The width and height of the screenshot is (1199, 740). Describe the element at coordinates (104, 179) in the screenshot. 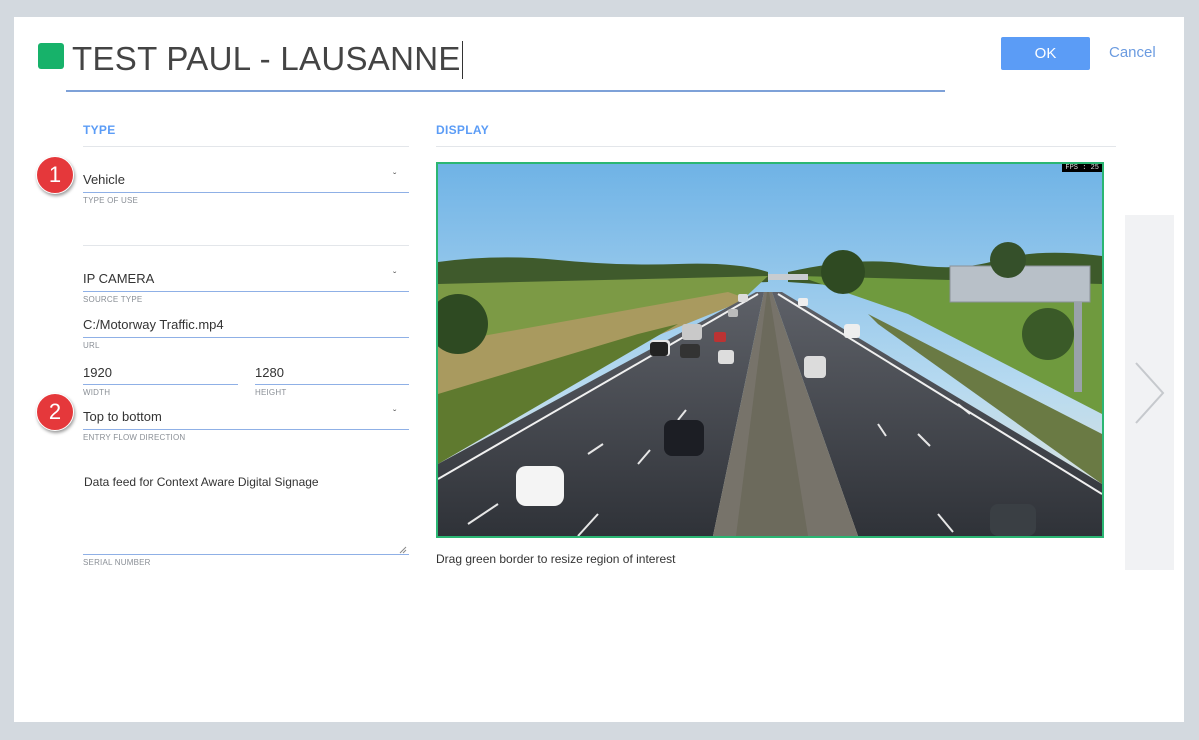

I see `type-of-use-value: Vehicle` at that location.